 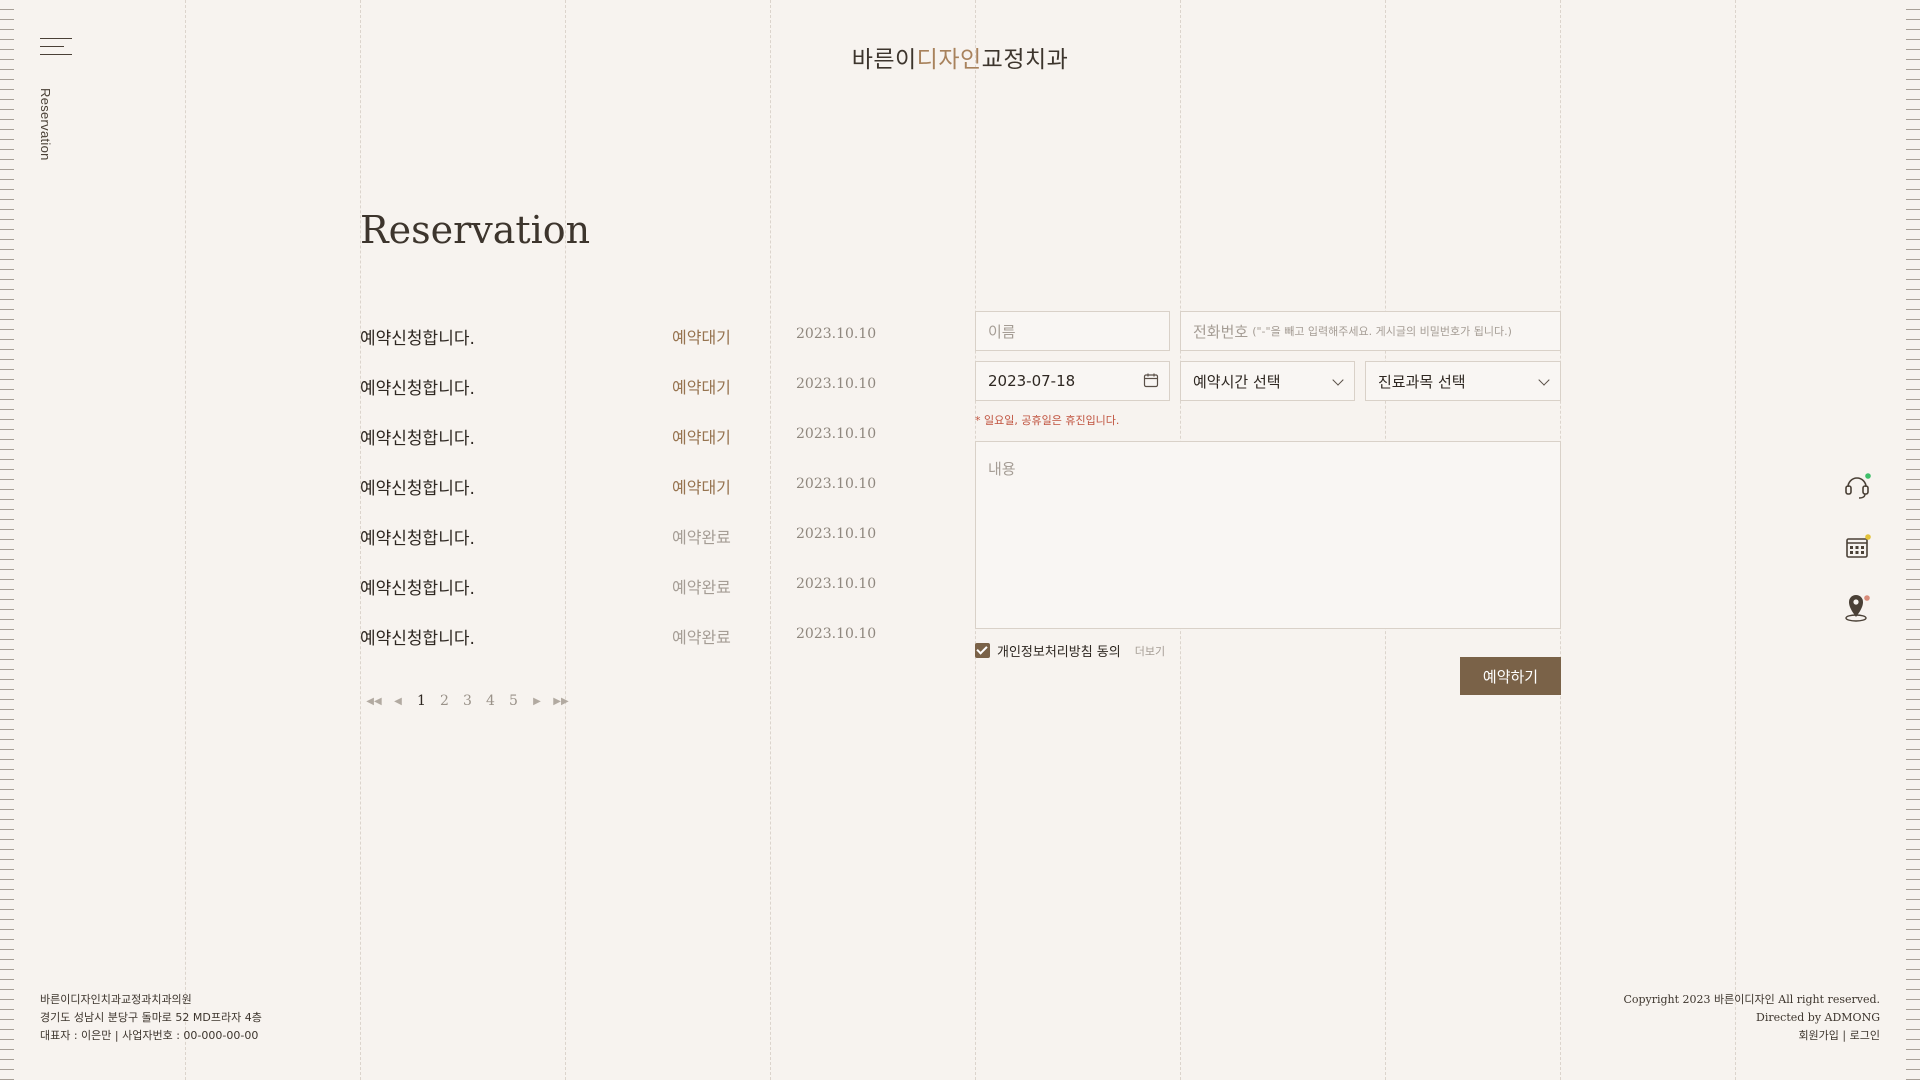 What do you see at coordinates (1510, 676) in the screenshot?
I see `reserve-button: 예약하기` at bounding box center [1510, 676].